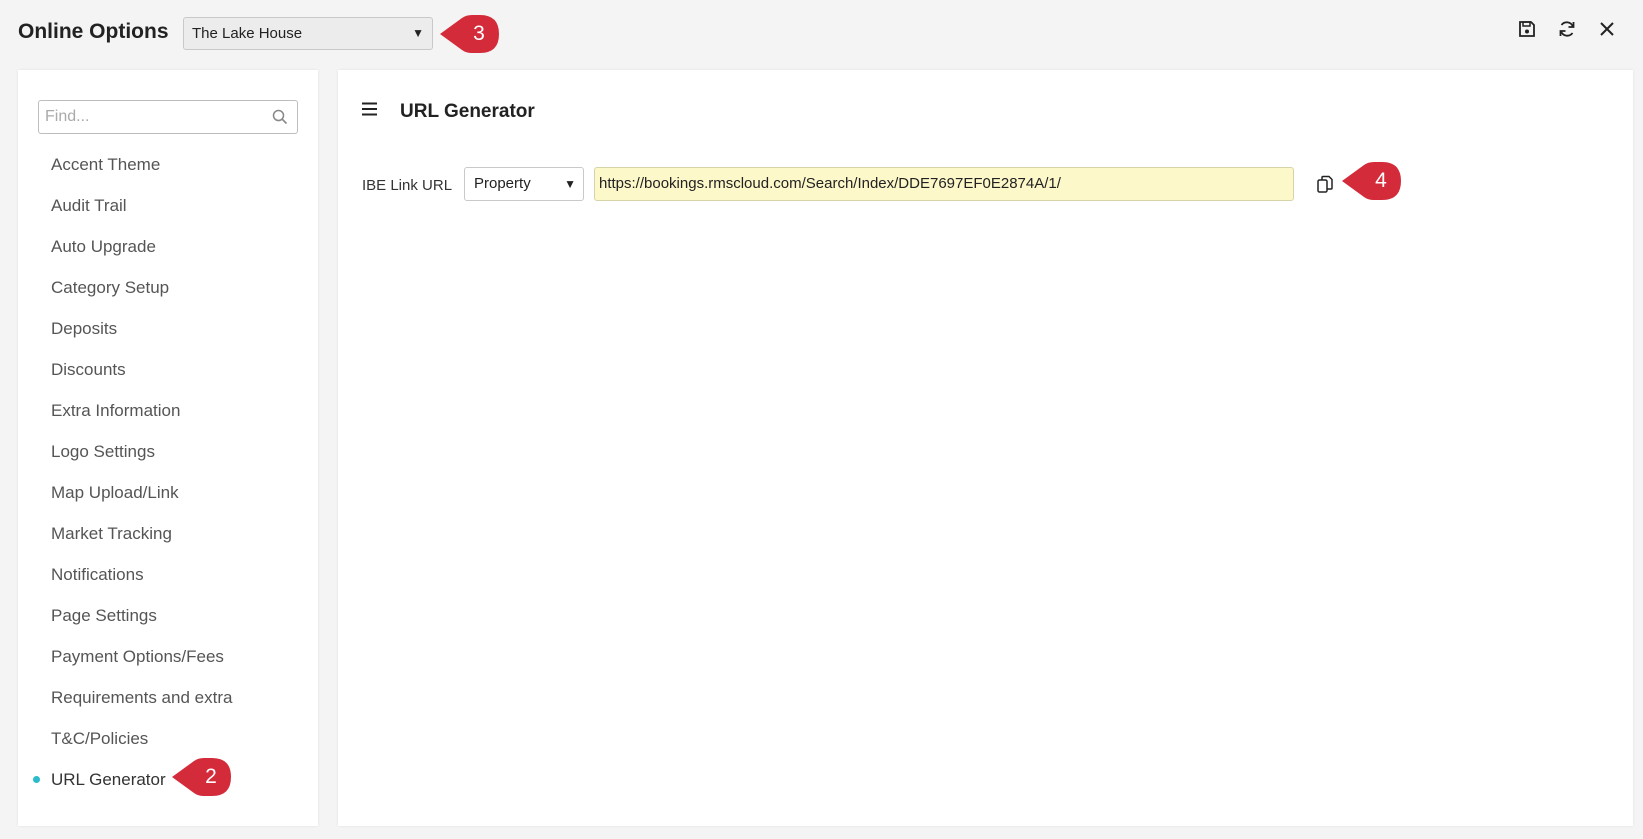 The image size is (1643, 839). Describe the element at coordinates (111, 533) in the screenshot. I see `sidebar-item-label: Market Tracking` at that location.